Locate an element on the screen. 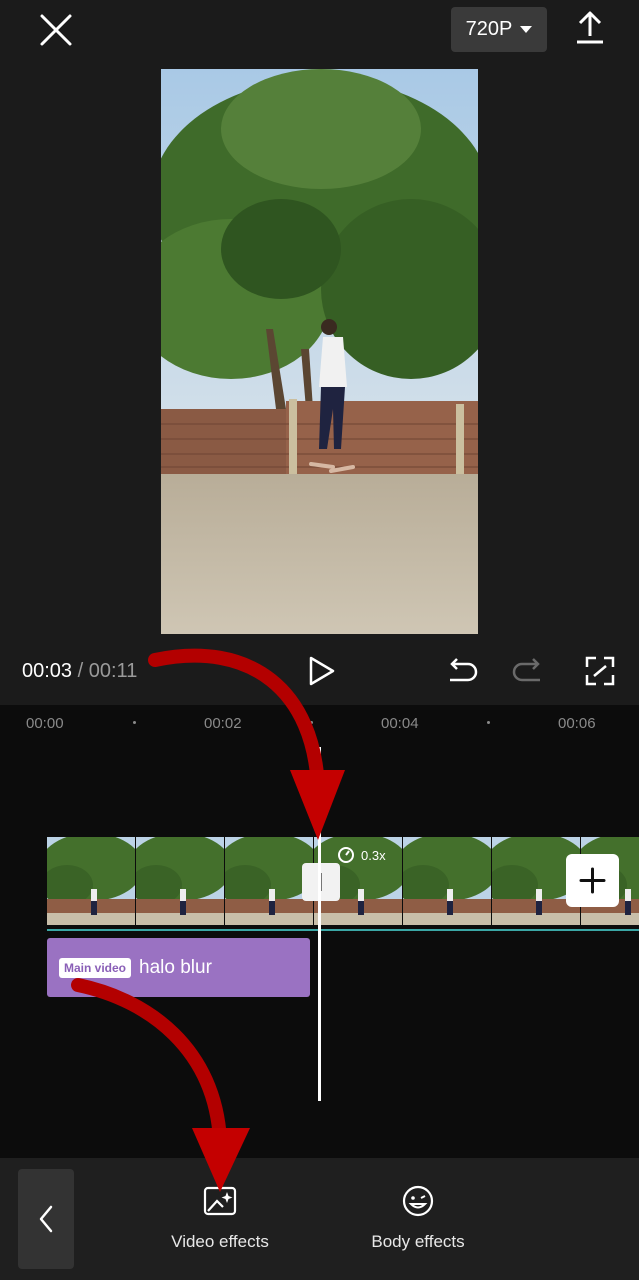  ruler-label: 00:02 is located at coordinates (223, 723).